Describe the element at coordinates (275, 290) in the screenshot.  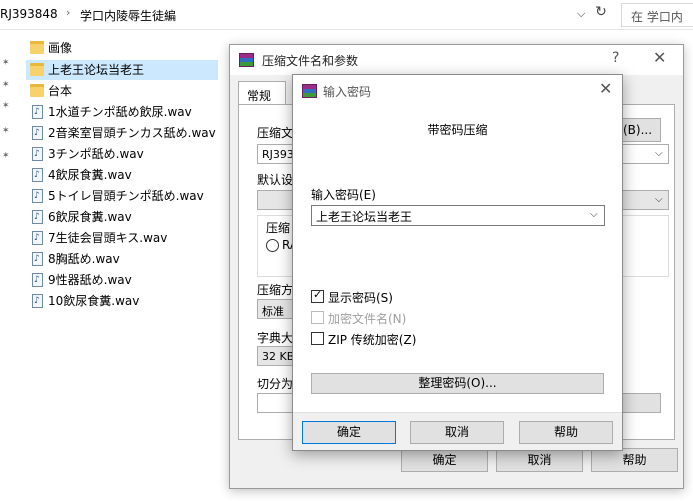
I see `method-label: 压缩方` at that location.